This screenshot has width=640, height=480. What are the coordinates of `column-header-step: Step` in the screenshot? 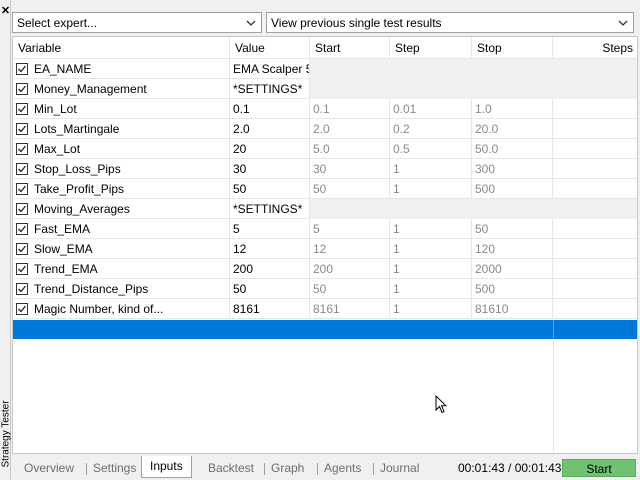 It's located at (431, 48).